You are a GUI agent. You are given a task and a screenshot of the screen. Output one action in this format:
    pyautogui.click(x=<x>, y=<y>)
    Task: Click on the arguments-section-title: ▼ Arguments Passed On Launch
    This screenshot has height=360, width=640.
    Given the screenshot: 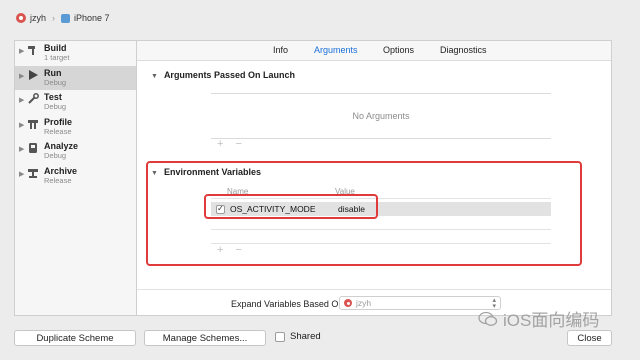 What is the action you would take?
    pyautogui.click(x=223, y=75)
    